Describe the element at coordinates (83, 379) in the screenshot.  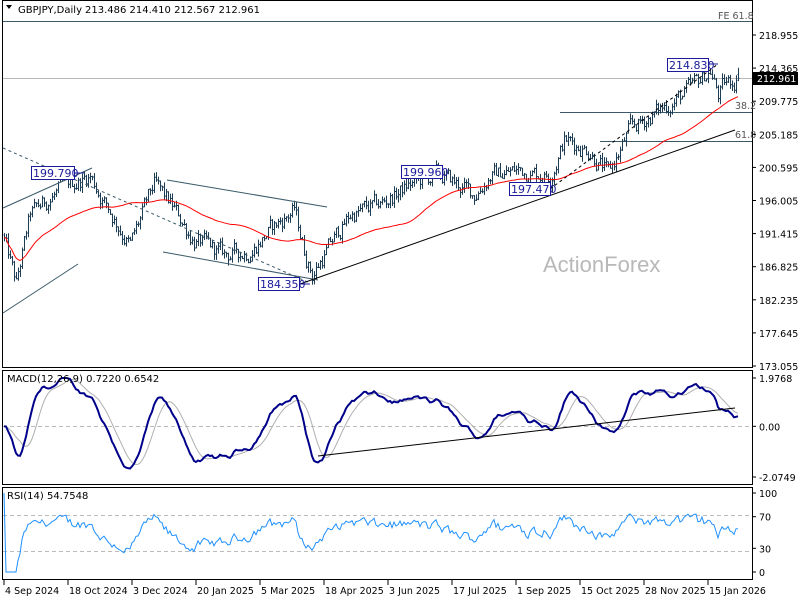
I see `macd-label: MACD(12,26,9) 0.7220 0.6542` at that location.